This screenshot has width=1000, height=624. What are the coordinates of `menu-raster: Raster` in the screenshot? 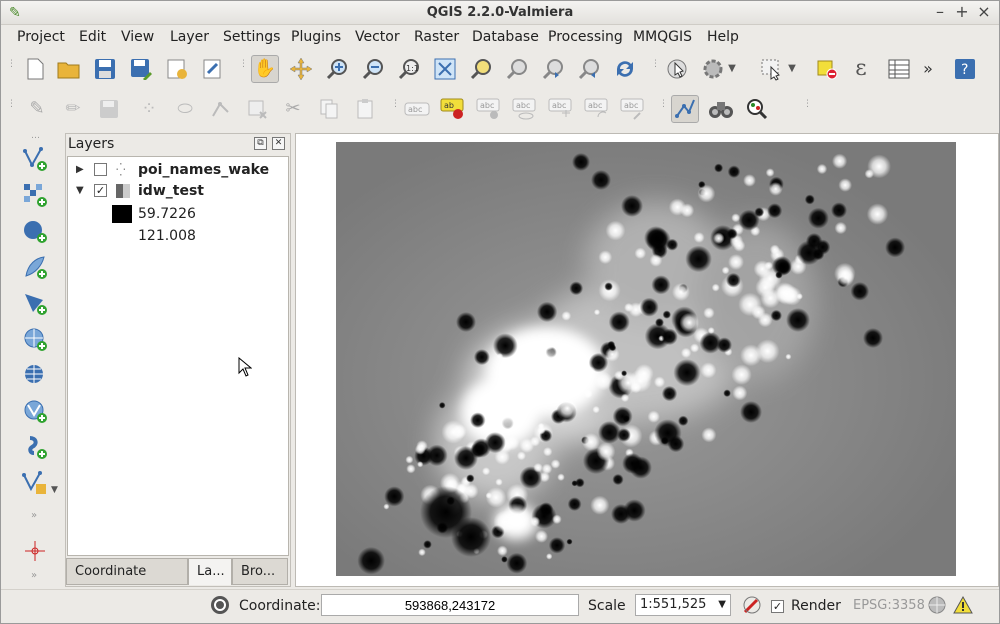 It's located at (436, 37).